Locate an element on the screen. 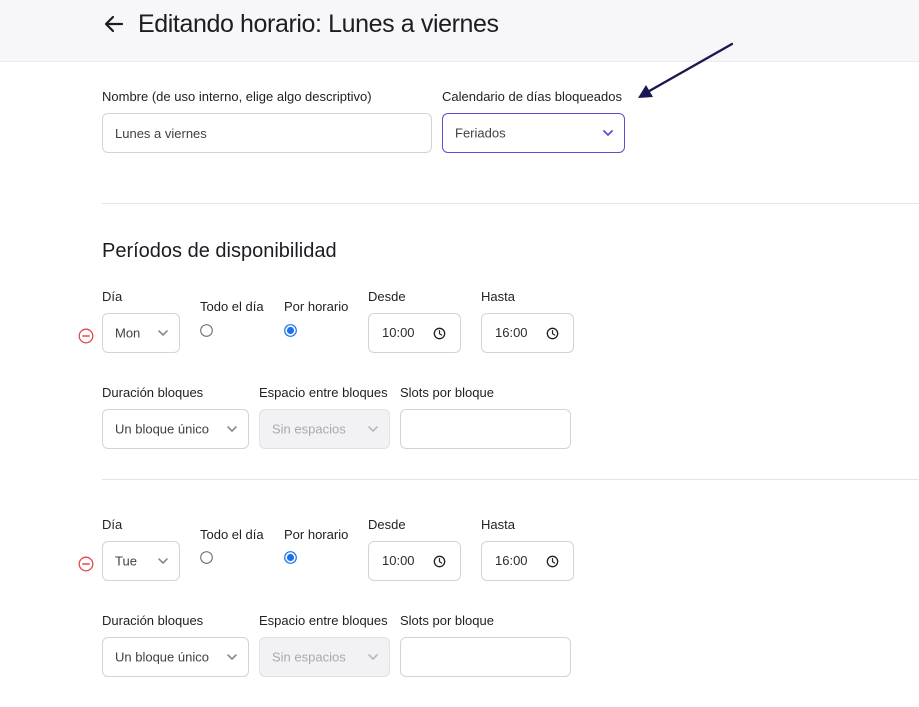 The image size is (919, 707). day-select: Tue is located at coordinates (141, 561).